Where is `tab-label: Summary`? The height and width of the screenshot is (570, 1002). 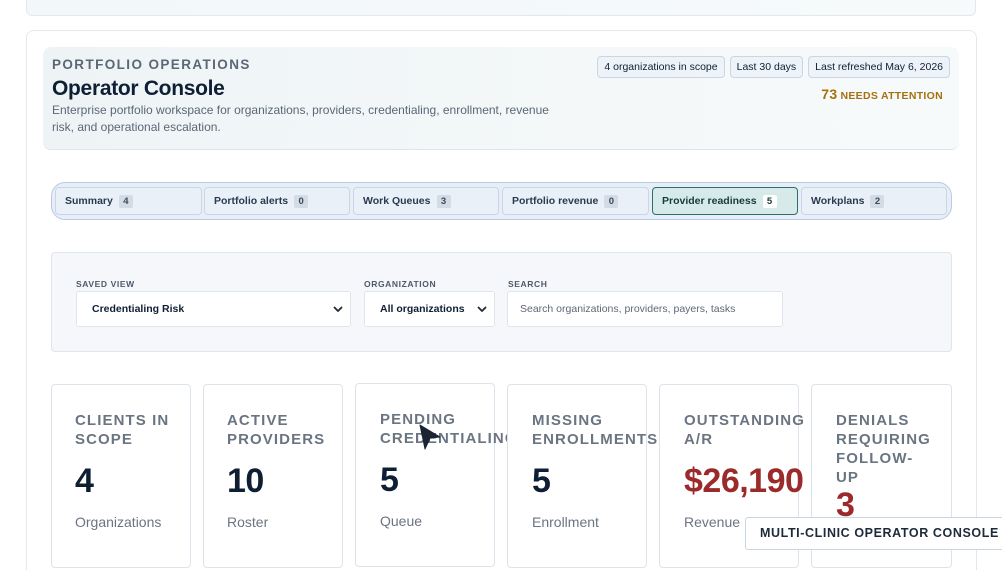
tab-label: Summary is located at coordinates (89, 201).